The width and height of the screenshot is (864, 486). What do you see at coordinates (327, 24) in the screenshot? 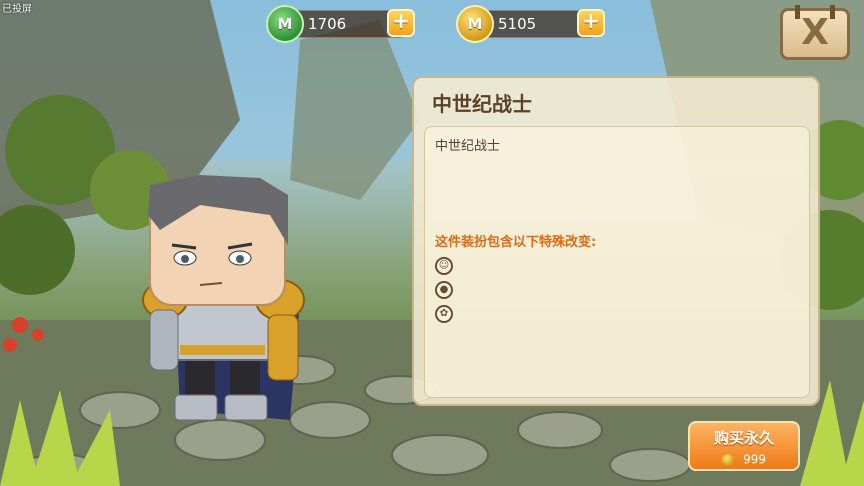
I see `mini-bean-amount: 1706` at bounding box center [327, 24].